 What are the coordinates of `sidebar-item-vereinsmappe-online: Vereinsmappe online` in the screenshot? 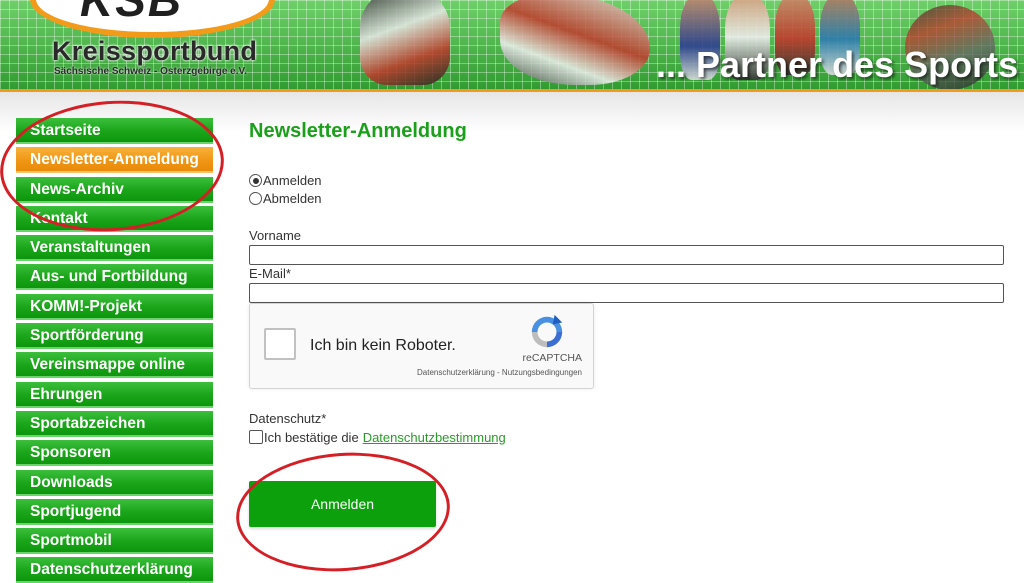 It's located at (114, 365).